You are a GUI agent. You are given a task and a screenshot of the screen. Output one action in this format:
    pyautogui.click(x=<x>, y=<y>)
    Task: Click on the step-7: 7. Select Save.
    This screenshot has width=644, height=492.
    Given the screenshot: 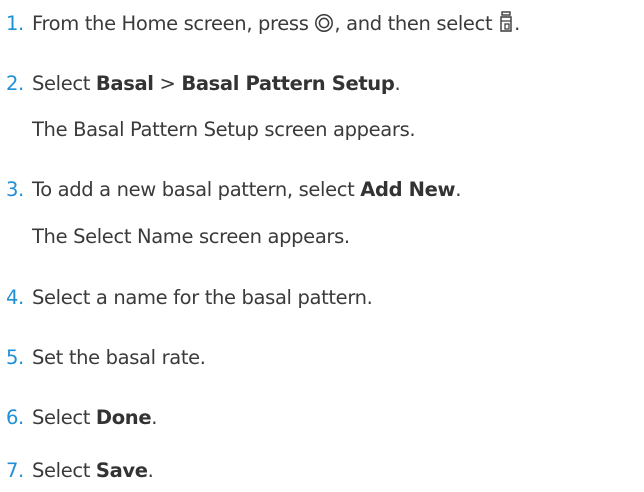 What is the action you would take?
    pyautogui.click(x=80, y=471)
    